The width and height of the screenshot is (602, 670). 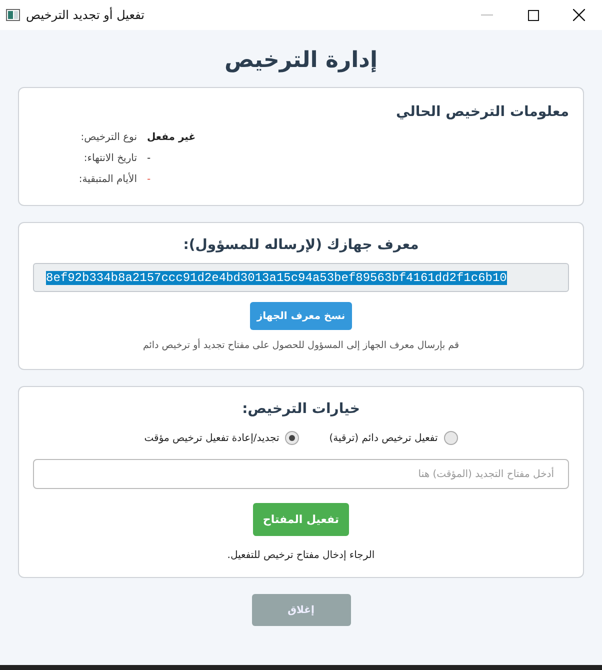 I want to click on status-text: الرجاء إدخال مفتاح ترخيص للتفعيل., so click(x=301, y=555).